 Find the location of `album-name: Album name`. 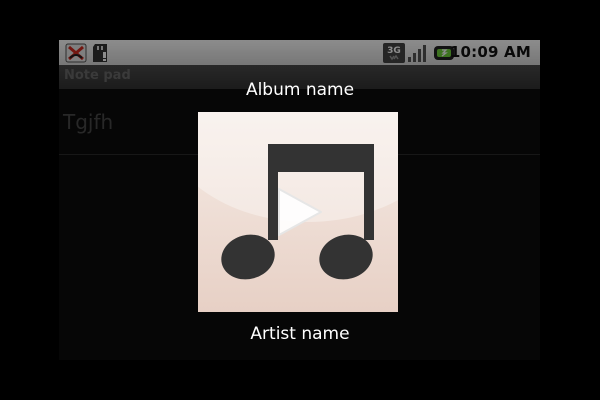

album-name: Album name is located at coordinates (300, 90).